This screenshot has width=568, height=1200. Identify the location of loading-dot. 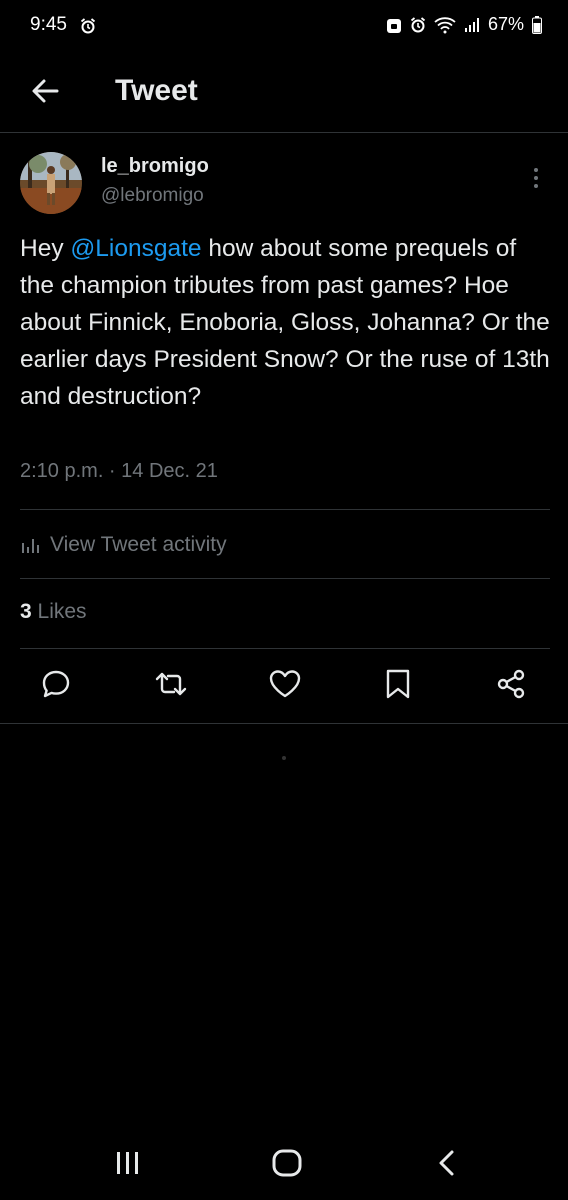
(284, 758).